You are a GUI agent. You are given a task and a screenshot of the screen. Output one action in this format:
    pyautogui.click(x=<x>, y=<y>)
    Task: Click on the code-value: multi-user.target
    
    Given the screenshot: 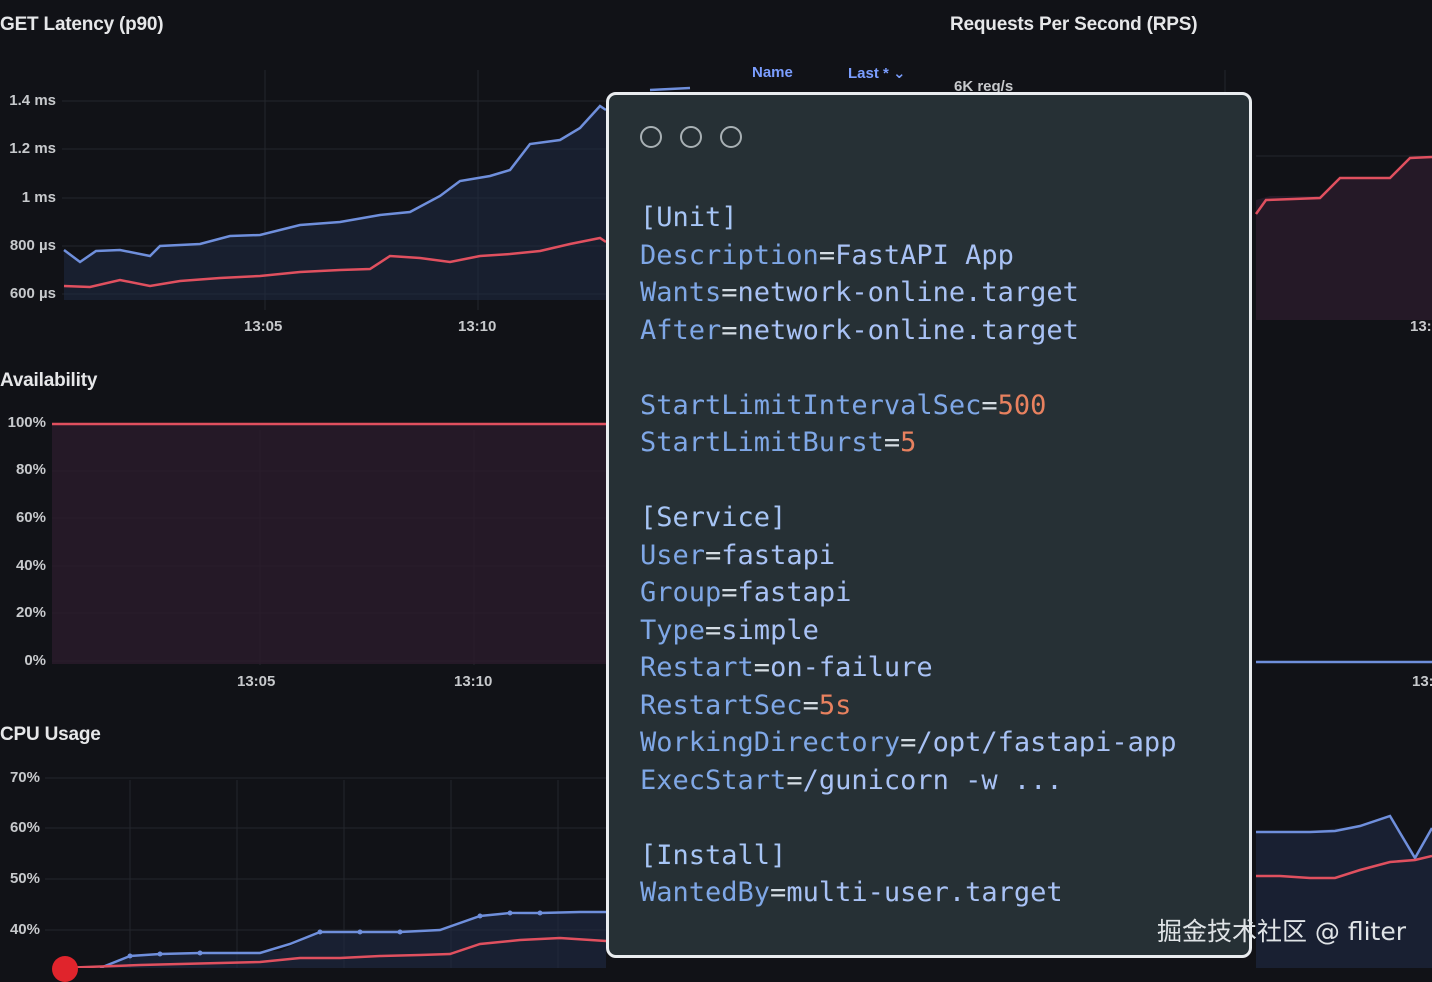 What is the action you would take?
    pyautogui.click(x=924, y=892)
    